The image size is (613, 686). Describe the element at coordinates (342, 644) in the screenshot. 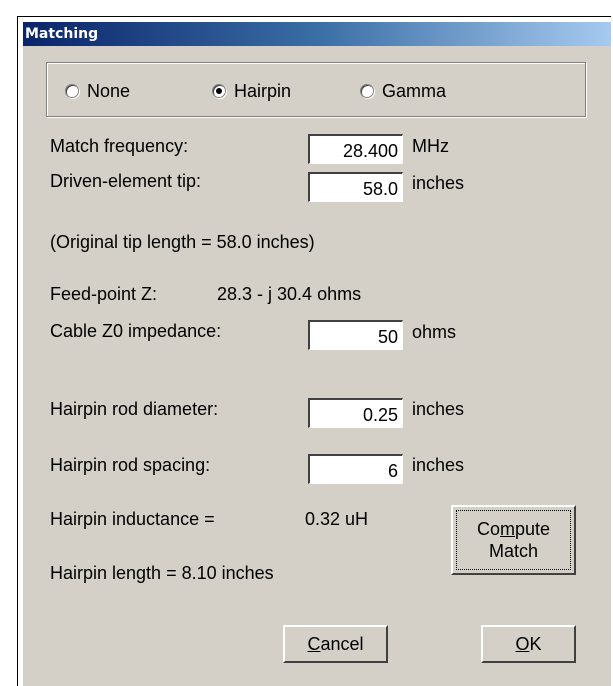

I see `cancel-label-rest: ancel` at that location.